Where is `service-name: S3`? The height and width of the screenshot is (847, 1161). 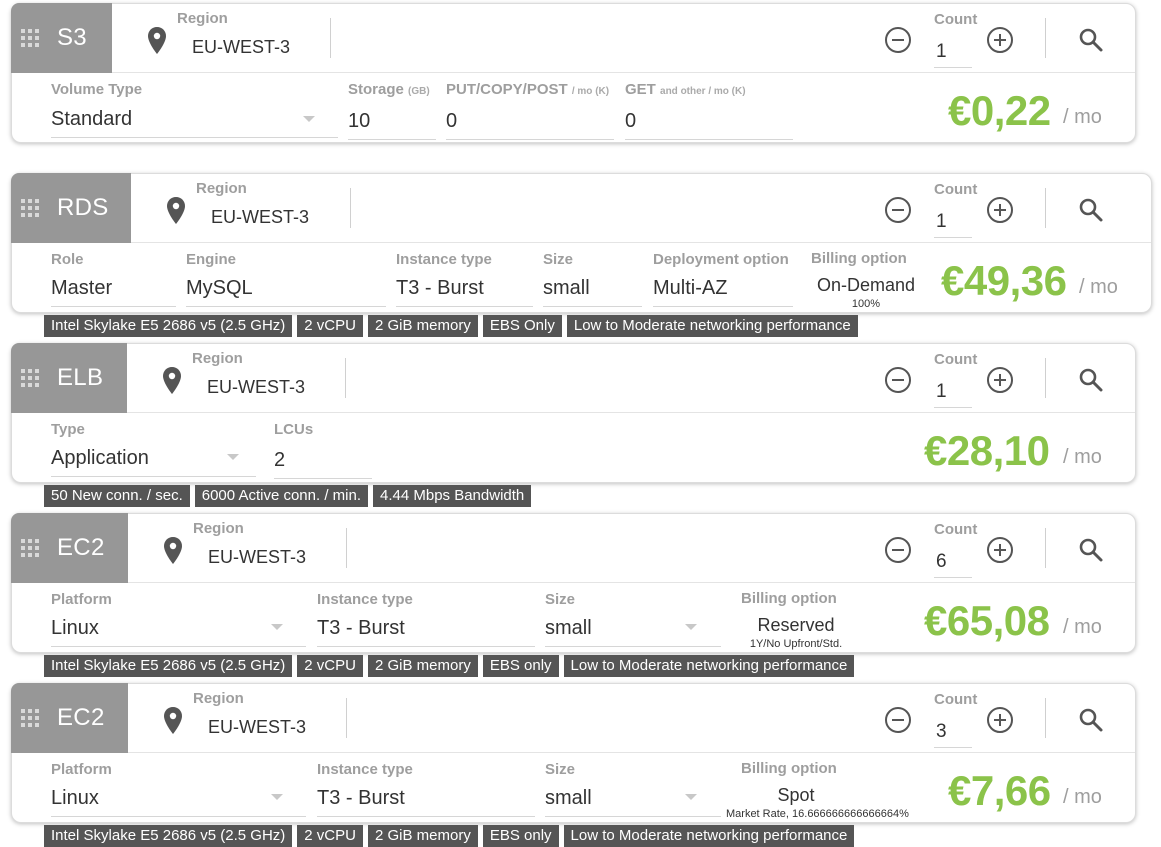
service-name: S3 is located at coordinates (72, 37).